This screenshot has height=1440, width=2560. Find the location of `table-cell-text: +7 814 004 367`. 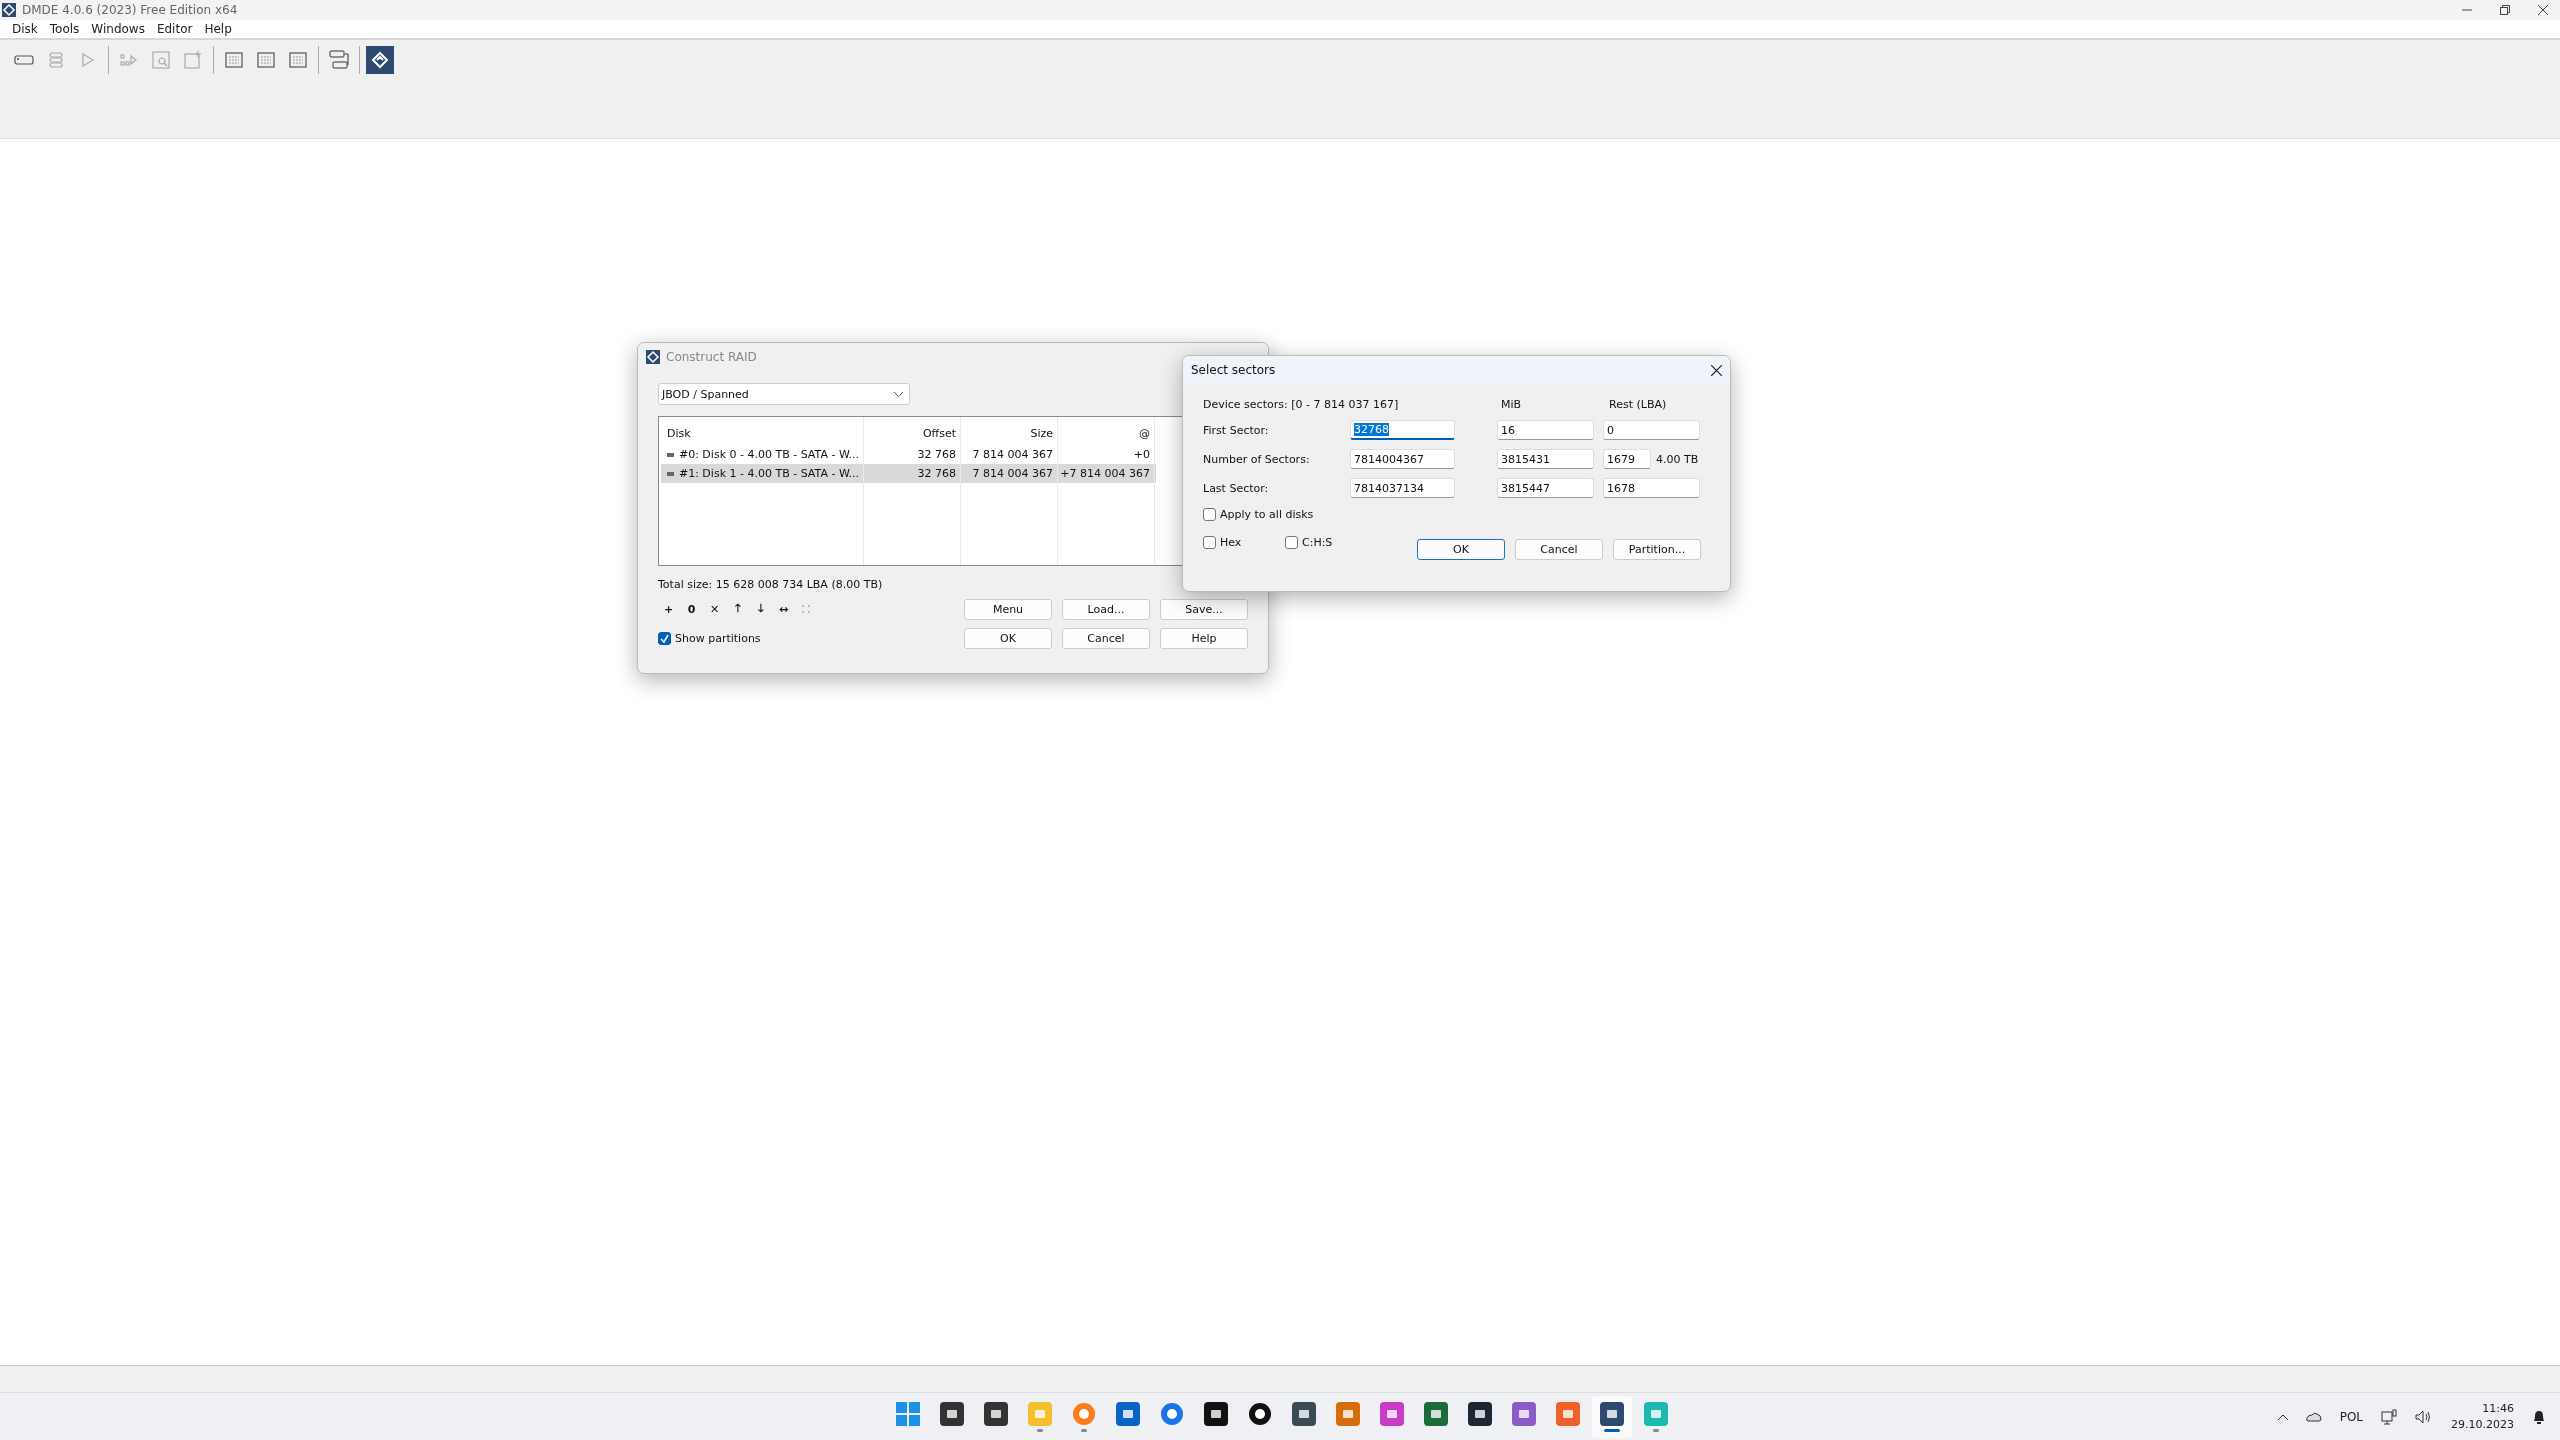

table-cell-text: +7 814 004 367 is located at coordinates (1105, 473).